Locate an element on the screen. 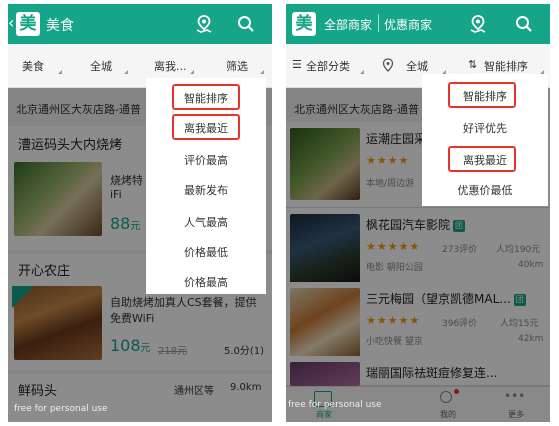 The height and width of the screenshot is (426, 559). sort-icon: ⇅ is located at coordinates (473, 64).